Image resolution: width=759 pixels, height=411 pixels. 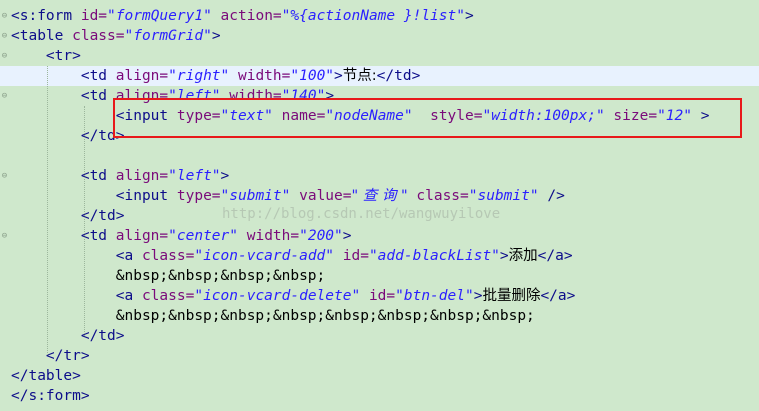 I want to click on code-token: 批量删除, so click(x=511, y=296).